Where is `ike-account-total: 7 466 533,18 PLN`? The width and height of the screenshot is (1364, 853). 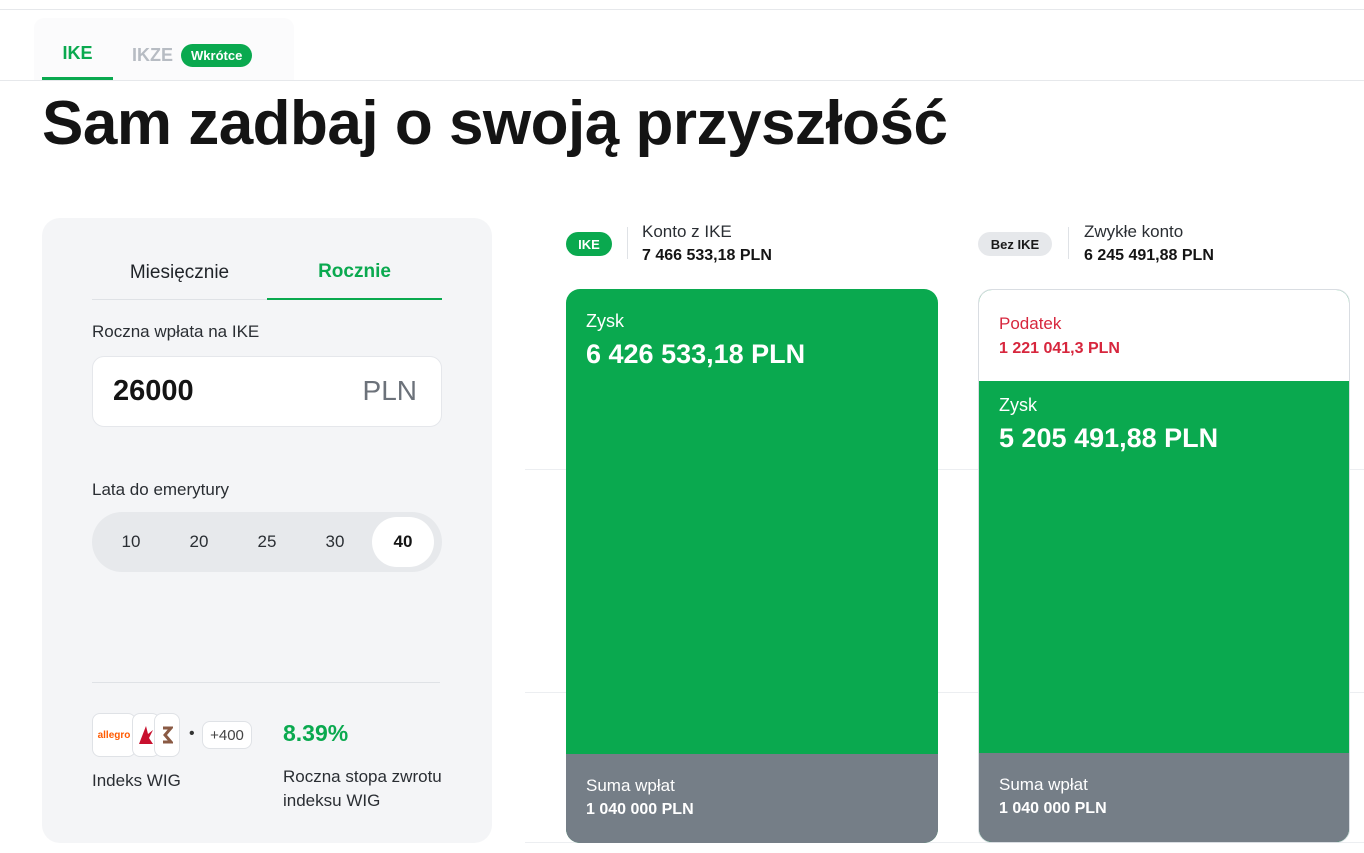
ike-account-total: 7 466 533,18 PLN is located at coordinates (707, 255).